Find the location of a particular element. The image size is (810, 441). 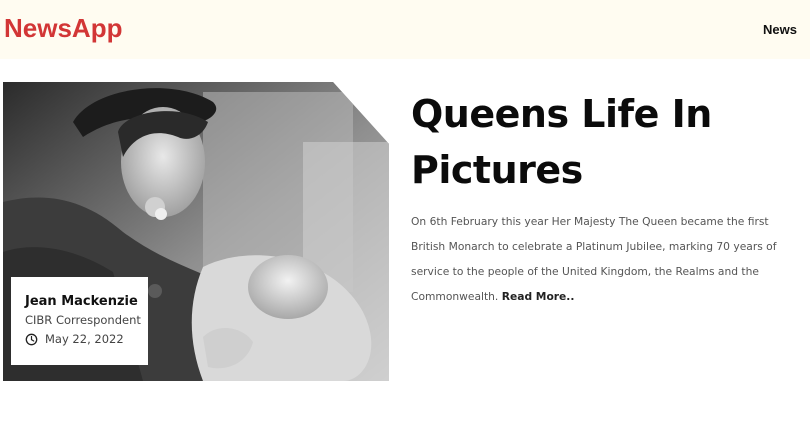

article-title: Queens Life In Pictures is located at coordinates (561, 142).